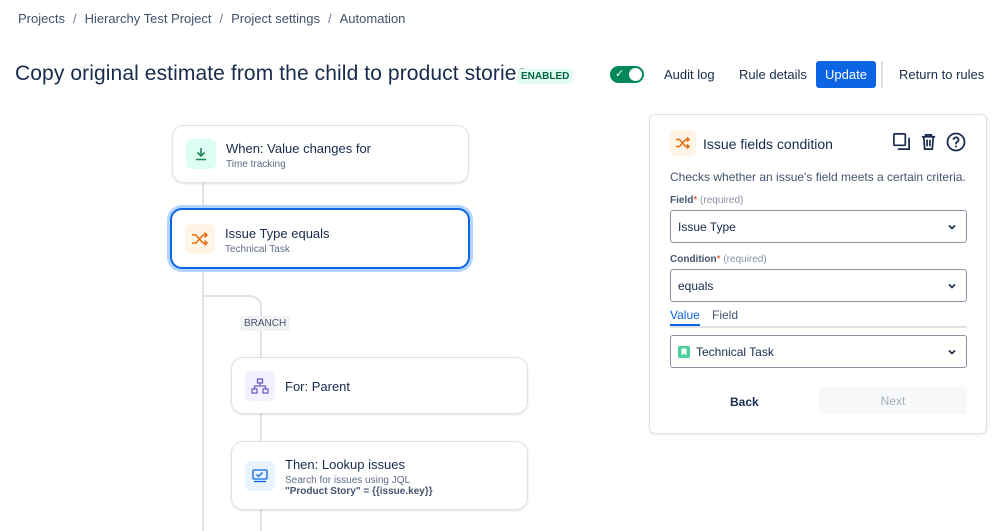 Image resolution: width=999 pixels, height=531 pixels. Describe the element at coordinates (201, 154) in the screenshot. I see `download-arrow-icon` at that location.